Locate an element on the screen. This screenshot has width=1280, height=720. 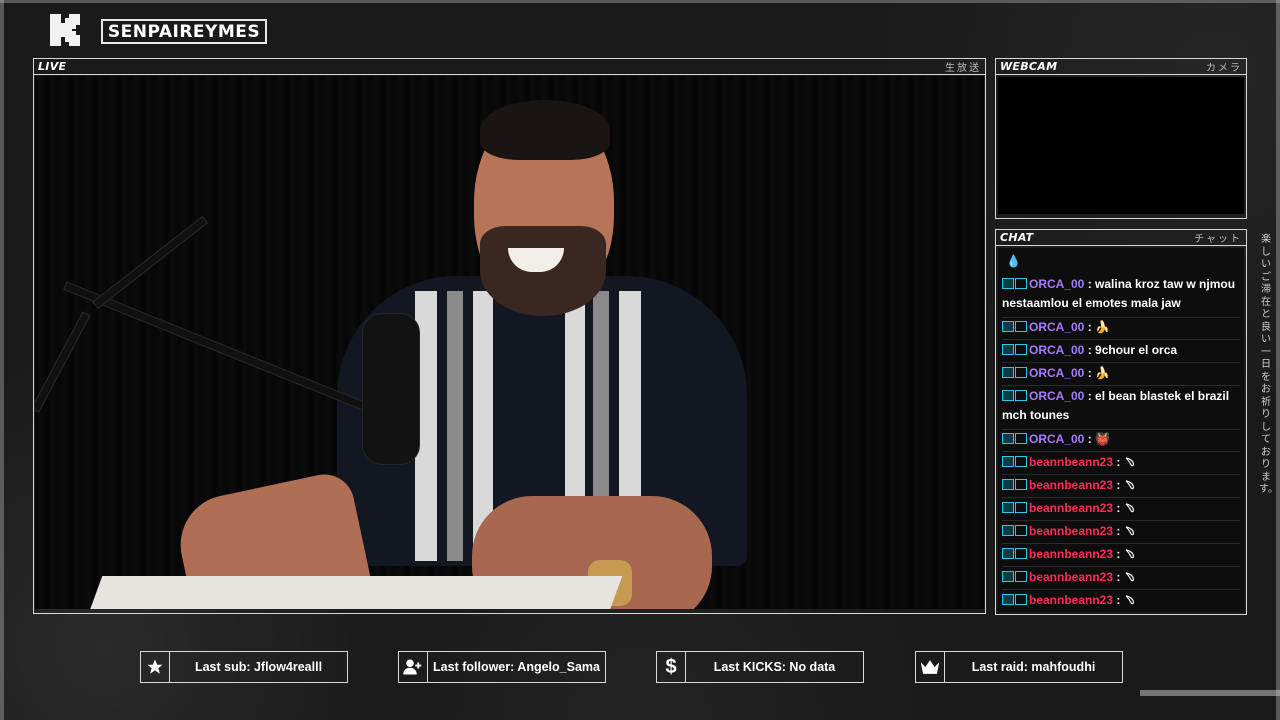
last-follower-box: Last follower: Angelo_Sama is located at coordinates (502, 667).